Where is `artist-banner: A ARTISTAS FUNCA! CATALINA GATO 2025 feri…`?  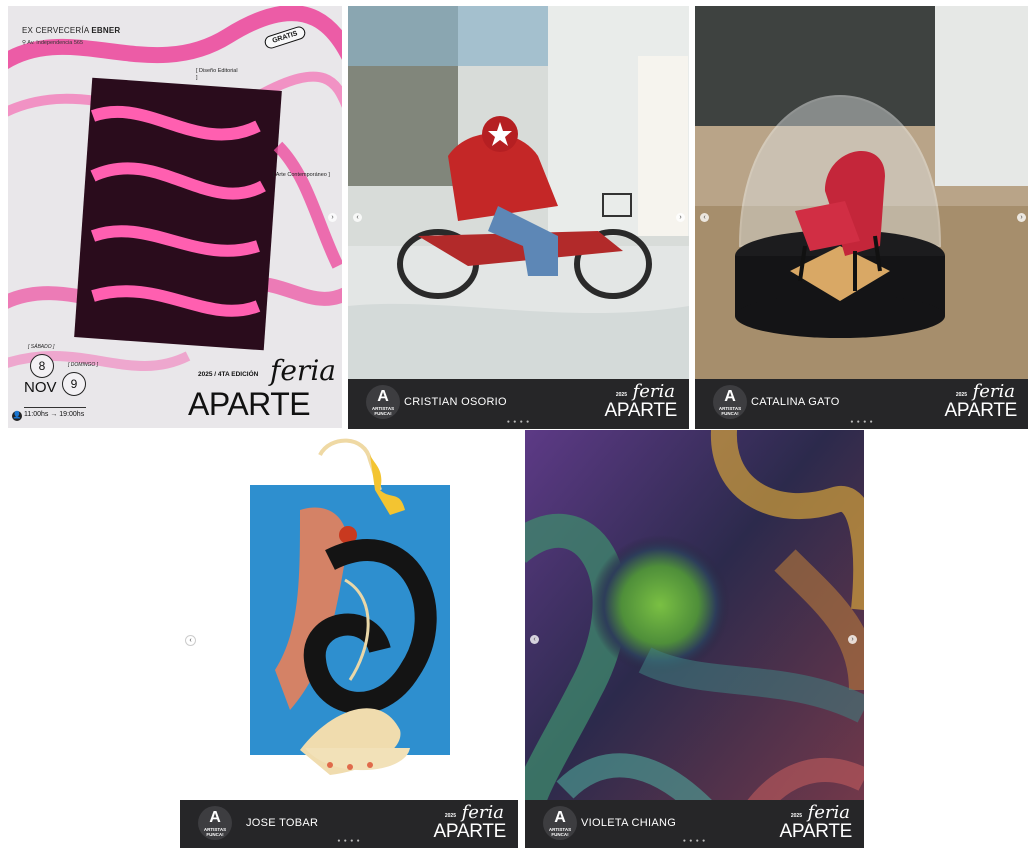 artist-banner: A ARTISTAS FUNCA! CATALINA GATO 2025 feri… is located at coordinates (861, 404).